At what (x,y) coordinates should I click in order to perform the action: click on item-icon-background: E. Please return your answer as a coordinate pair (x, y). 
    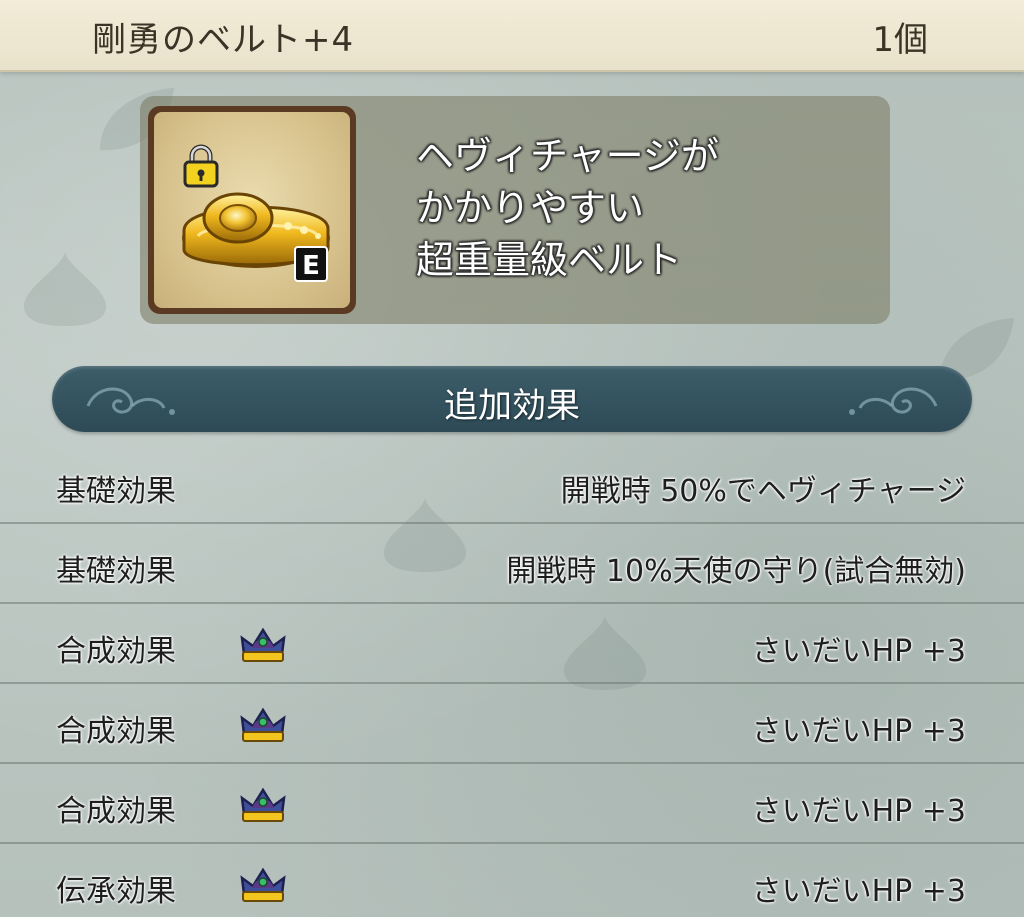
    Looking at the image, I should click on (252, 210).